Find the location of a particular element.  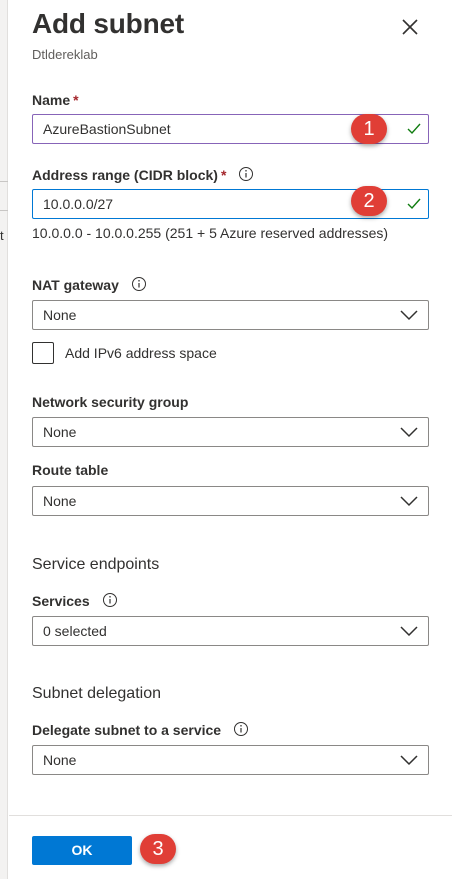

subnet-delegation-heading: Subnet delegation is located at coordinates (96, 693).